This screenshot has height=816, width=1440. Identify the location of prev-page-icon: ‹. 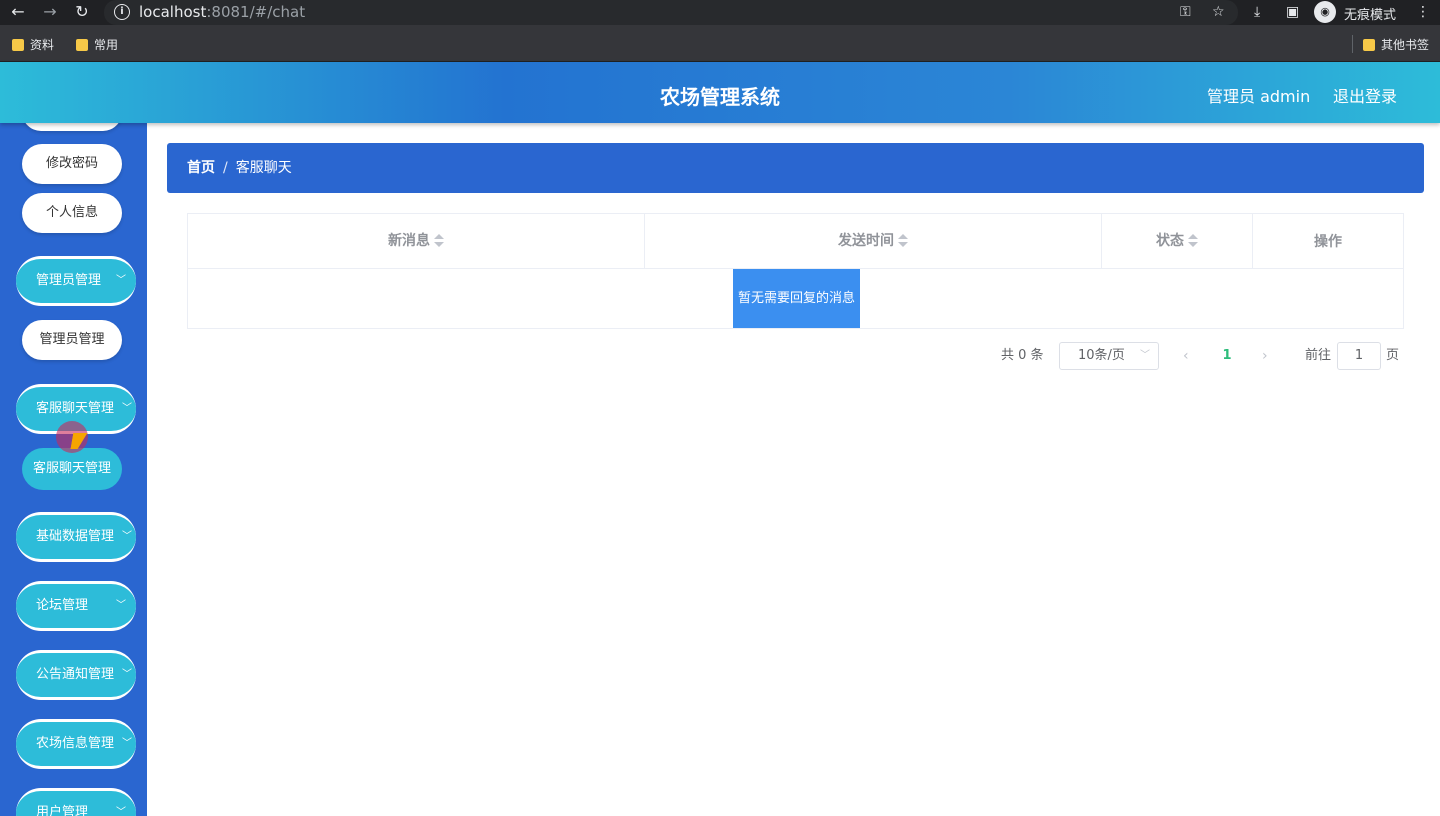
(1186, 356).